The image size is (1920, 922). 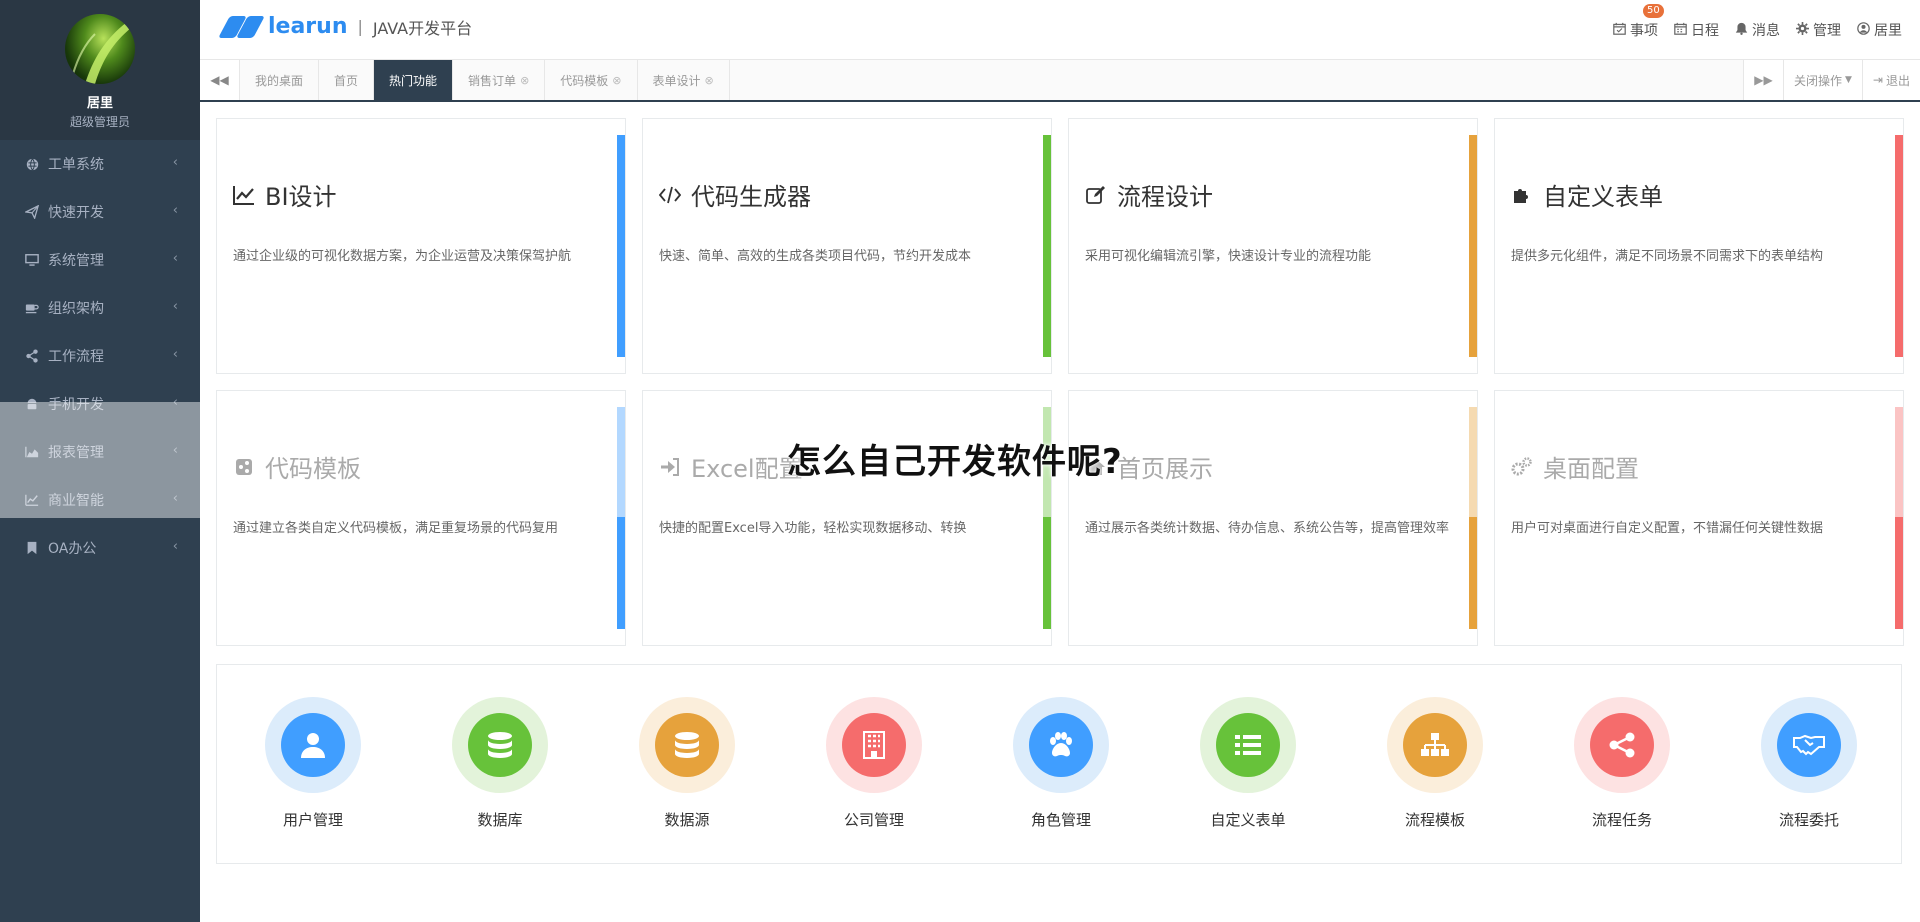 What do you see at coordinates (421, 518) in the screenshot?
I see `feature-card-code-template: 代码模板 通过建立各类自定义代码模板，满足重复场景的代码复用` at bounding box center [421, 518].